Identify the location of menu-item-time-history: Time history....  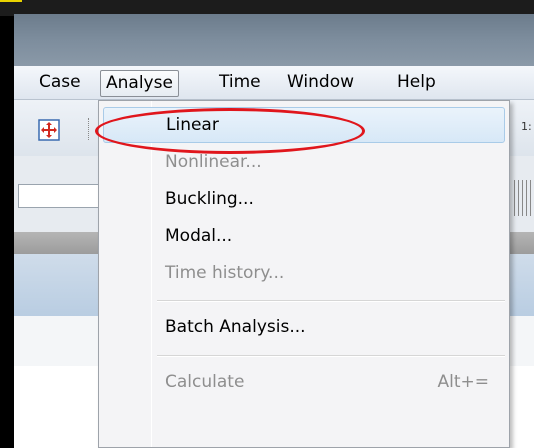
(304, 273).